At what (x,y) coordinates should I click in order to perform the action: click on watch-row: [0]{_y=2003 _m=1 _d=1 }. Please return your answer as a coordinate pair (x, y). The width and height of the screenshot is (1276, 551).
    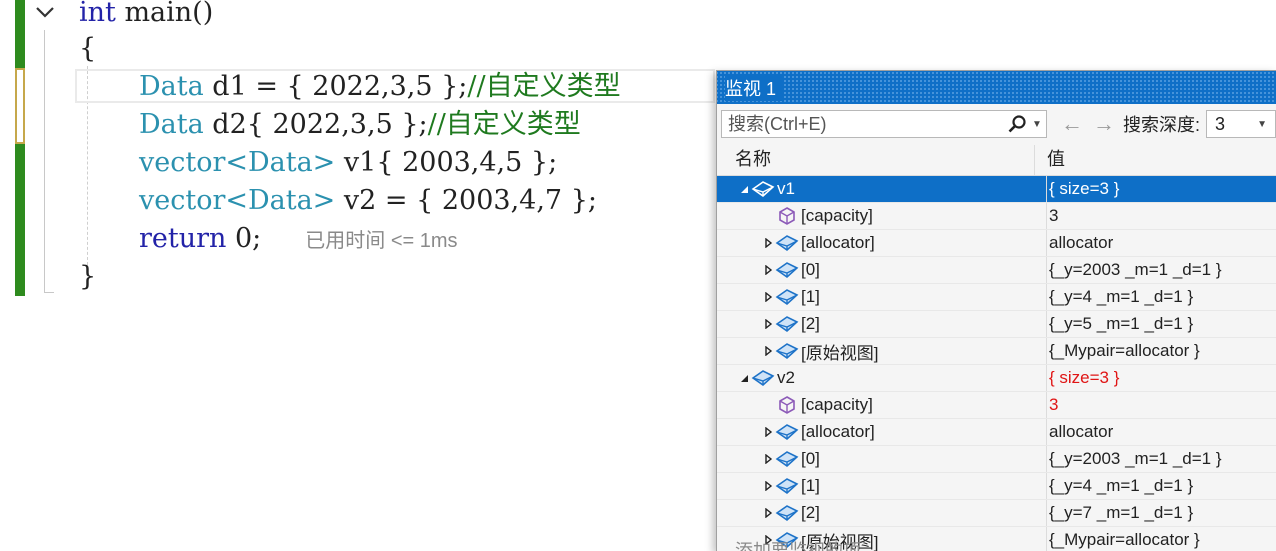
    Looking at the image, I should click on (996, 270).